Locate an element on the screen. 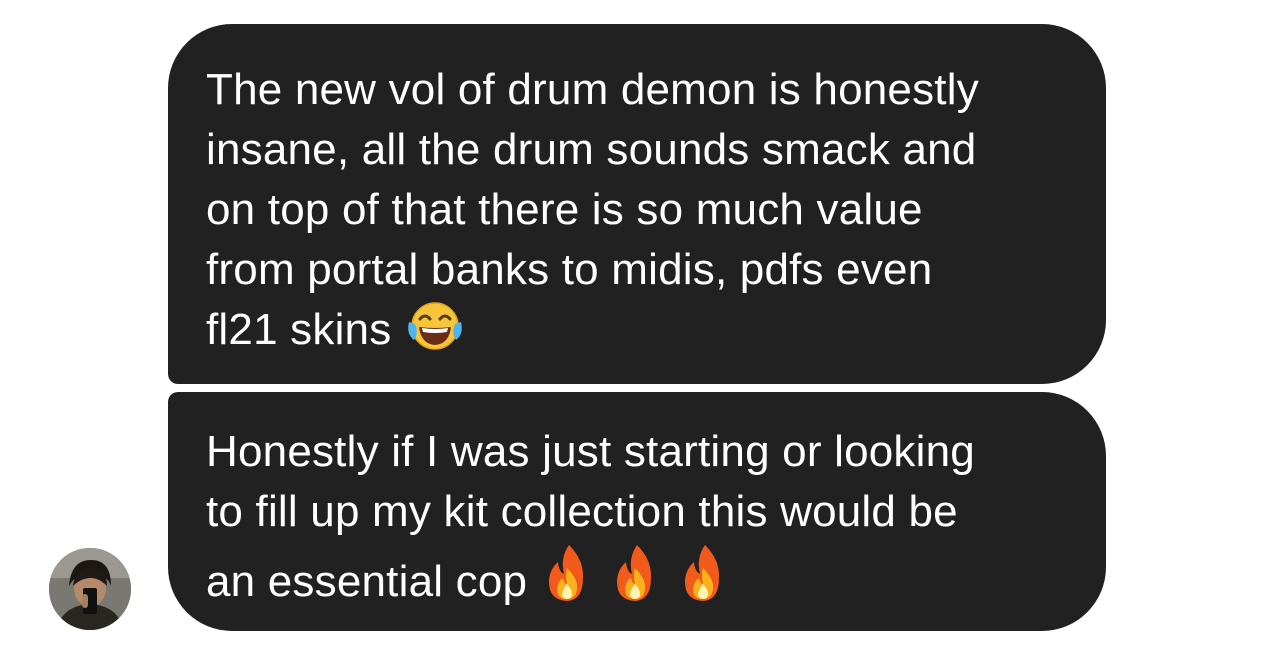  face-with-tears-of-joy-icon is located at coordinates (435, 326).